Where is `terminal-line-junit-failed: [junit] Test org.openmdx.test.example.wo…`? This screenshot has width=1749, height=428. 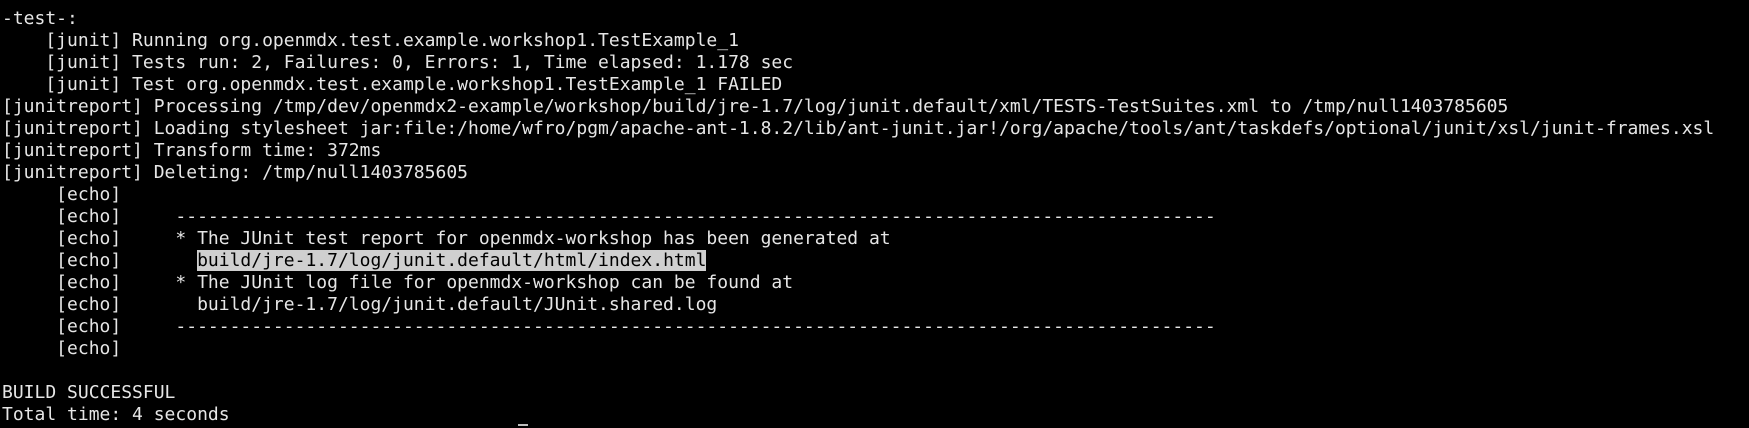
terminal-line-junit-failed: [junit] Test org.openmdx.test.example.wo… is located at coordinates (392, 84).